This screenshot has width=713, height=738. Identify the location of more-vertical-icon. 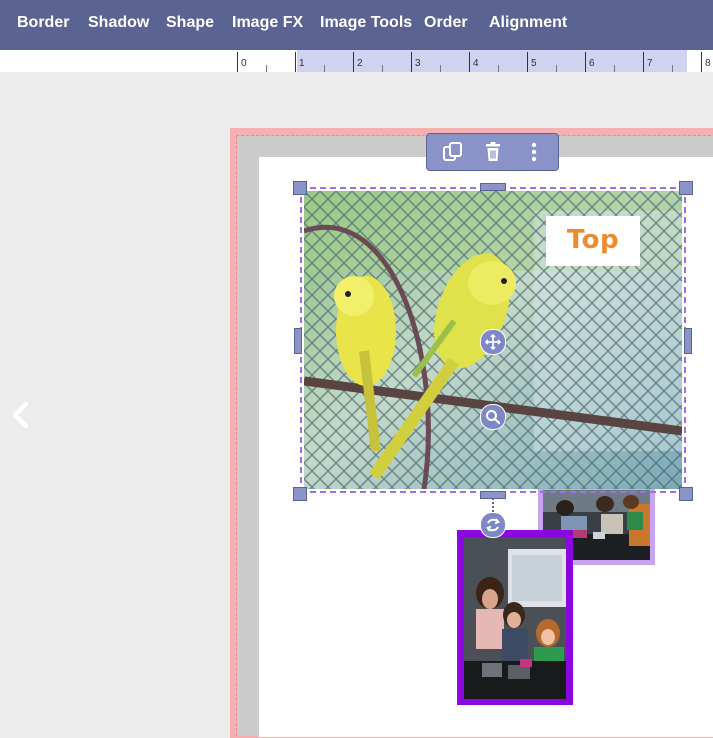
(534, 152).